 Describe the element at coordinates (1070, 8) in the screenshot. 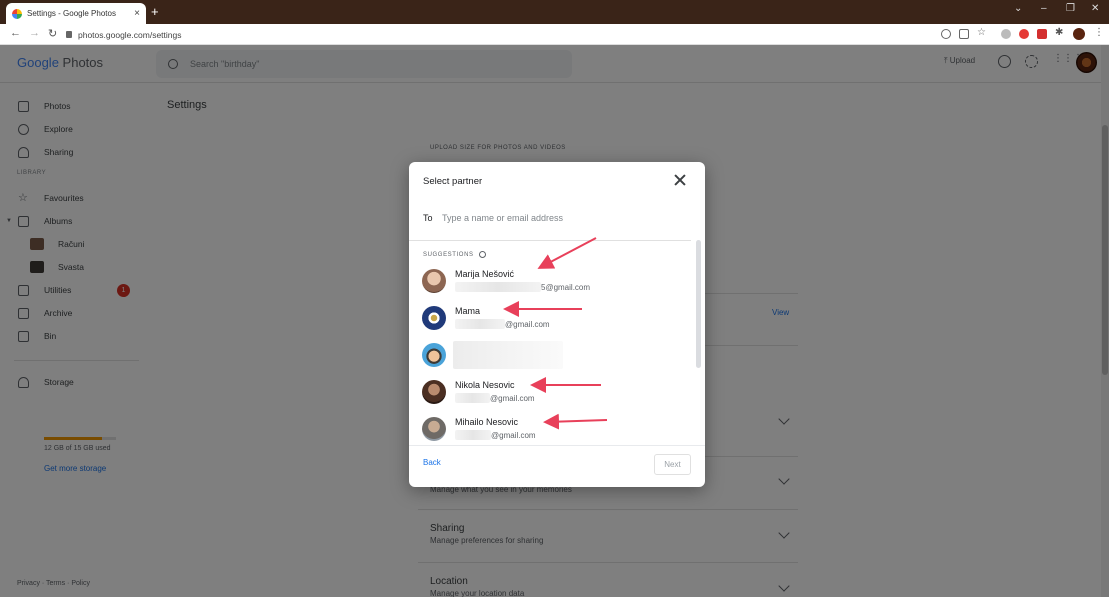

I see `restore-button: ❐` at that location.